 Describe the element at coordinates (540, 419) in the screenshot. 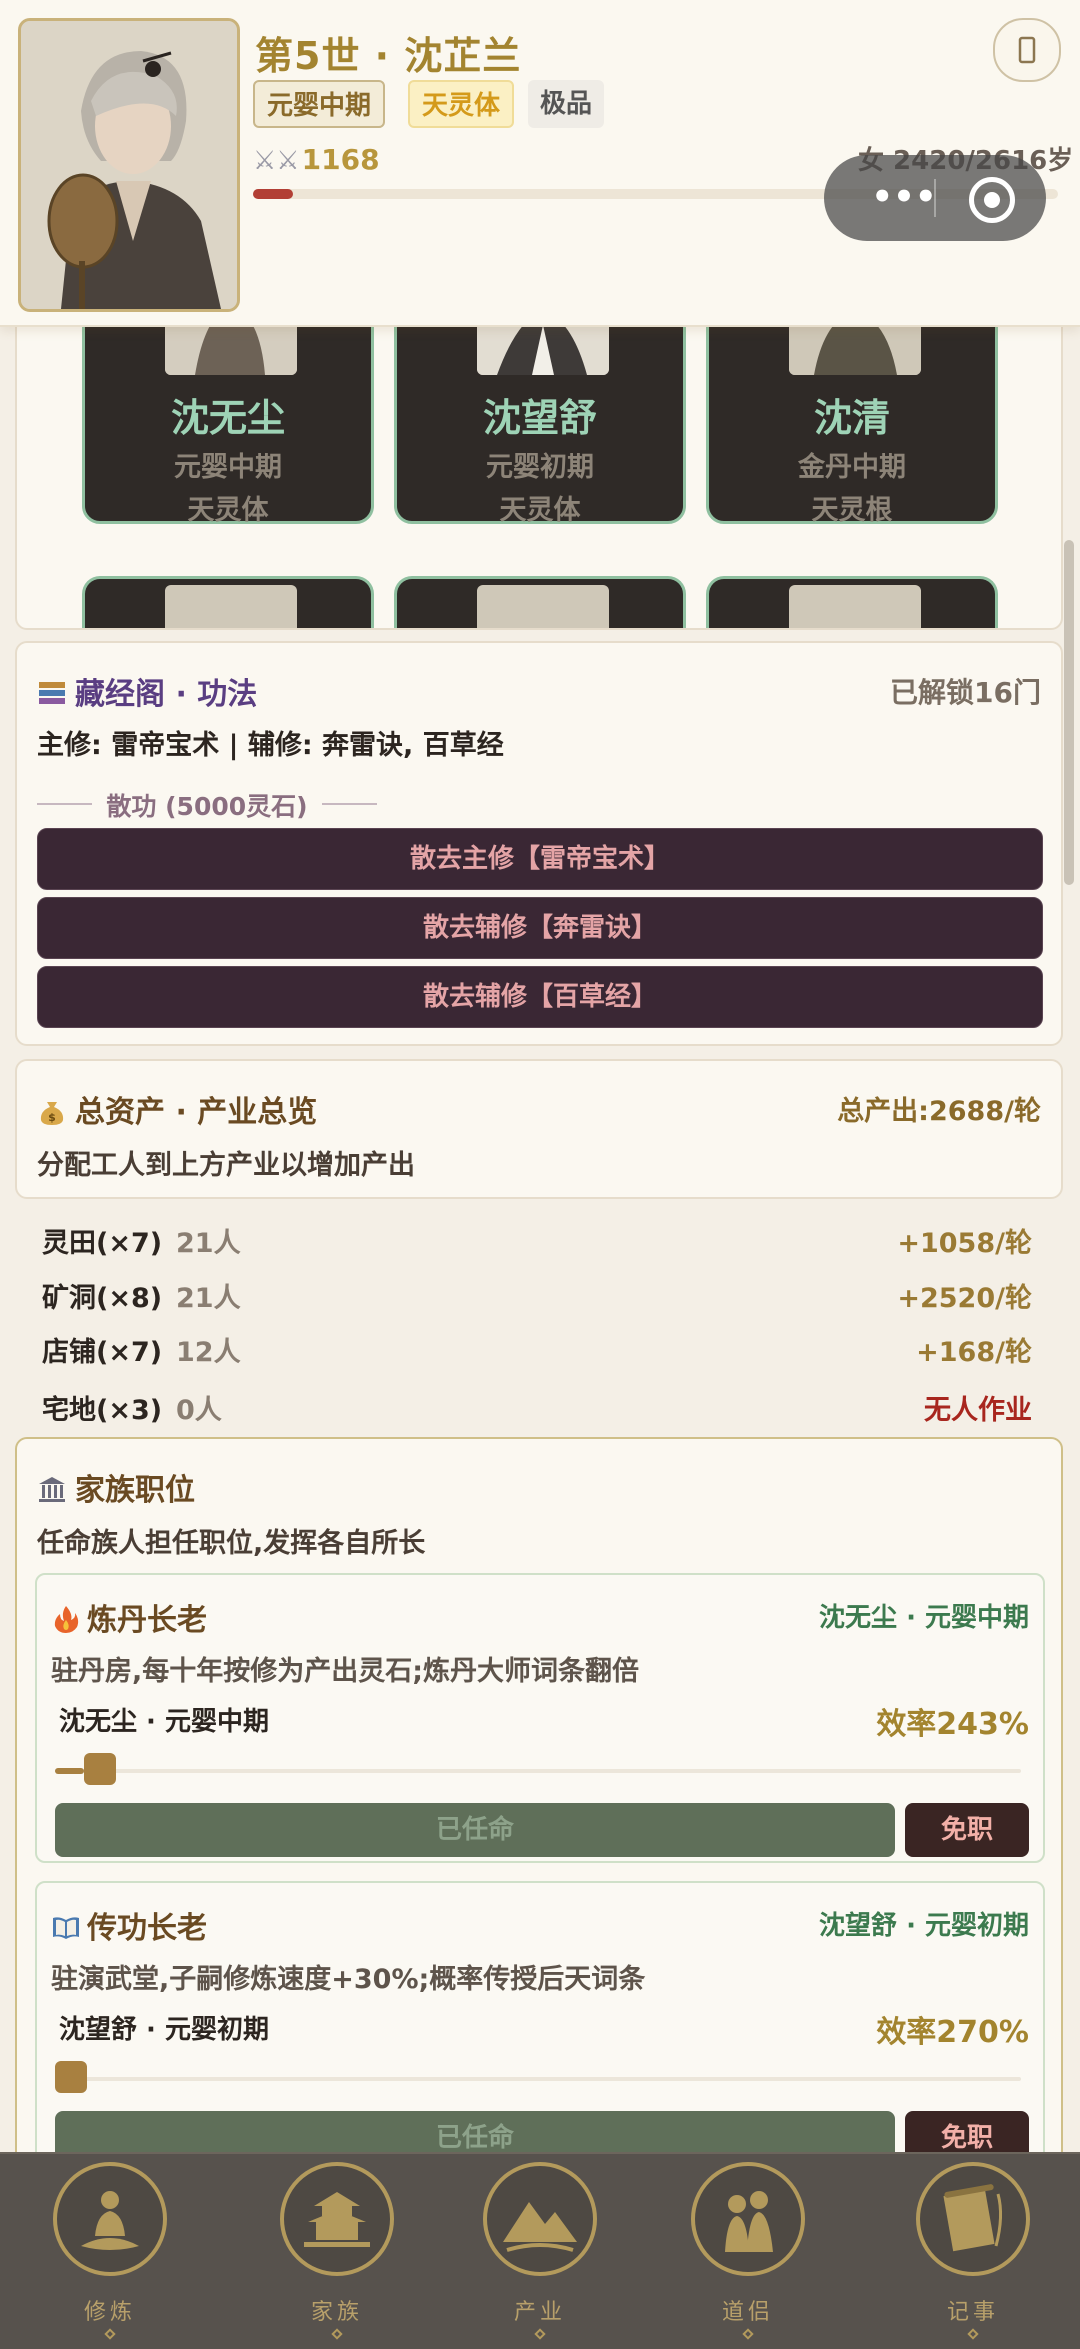

I see `member-card: 沈望舒 元婴初期 天灵体` at that location.